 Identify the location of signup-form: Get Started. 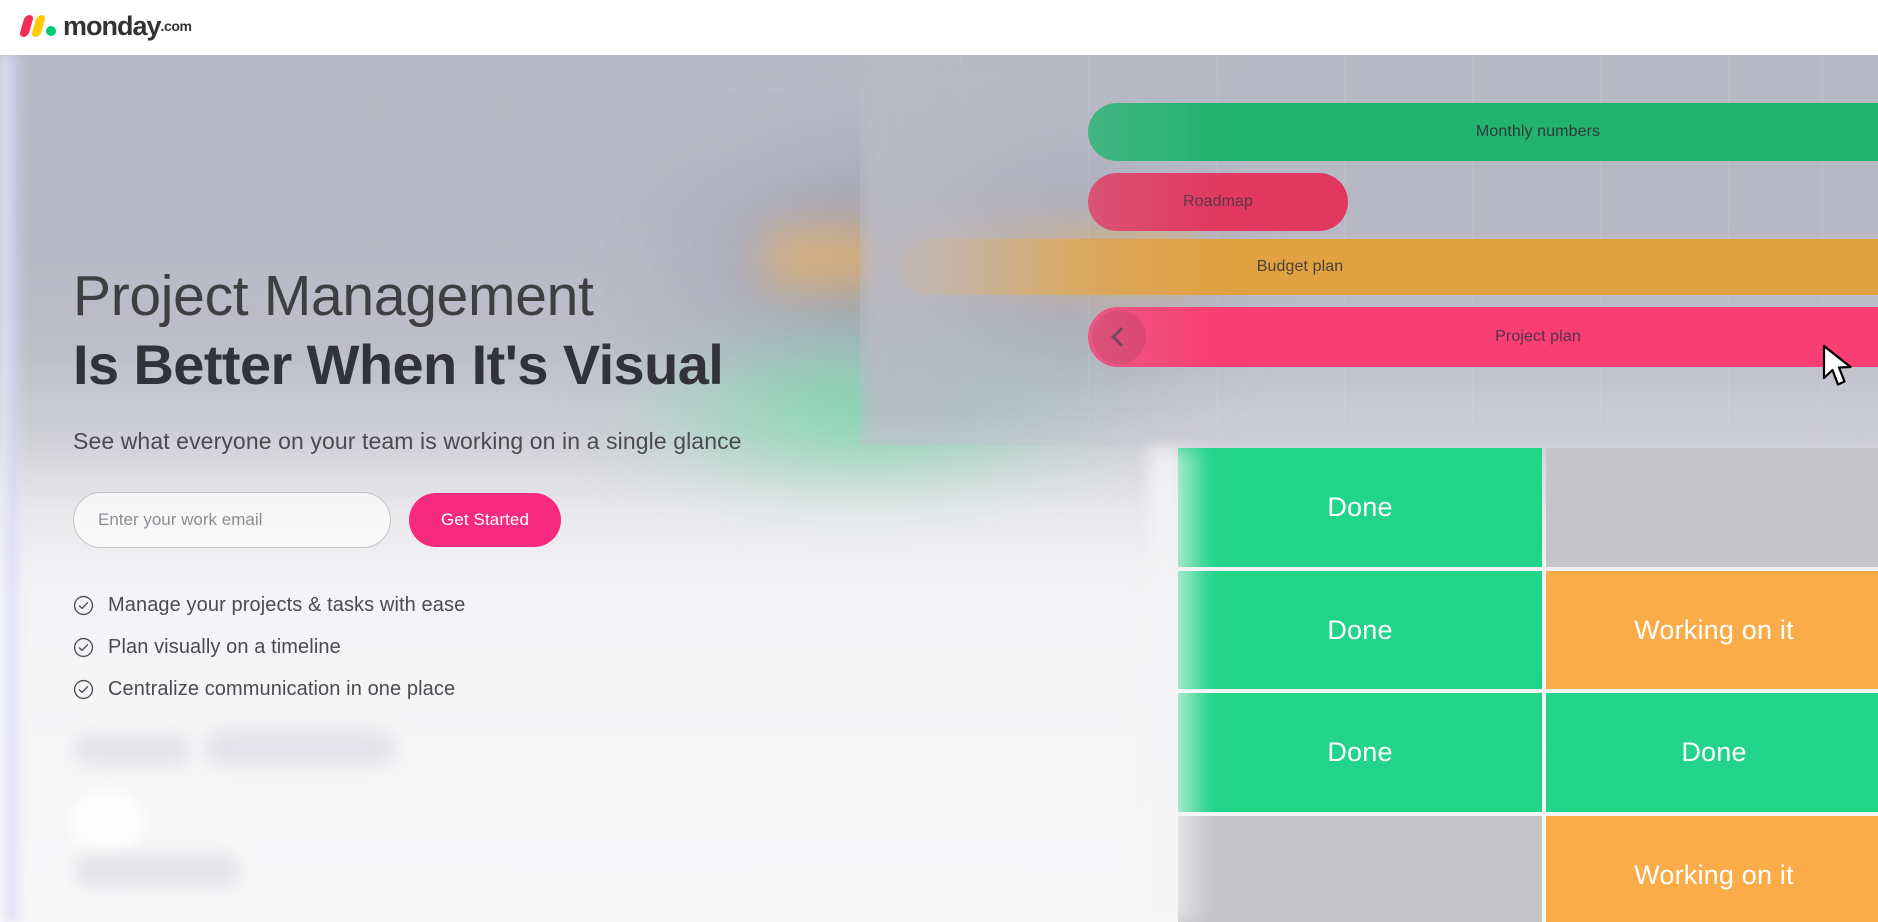
(523, 520).